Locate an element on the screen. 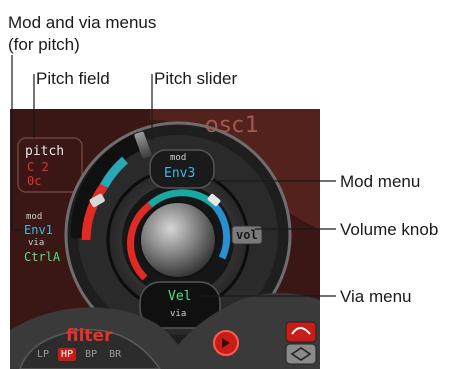 The image size is (459, 369). pitch-via-menu: CtrlA is located at coordinates (42, 257).